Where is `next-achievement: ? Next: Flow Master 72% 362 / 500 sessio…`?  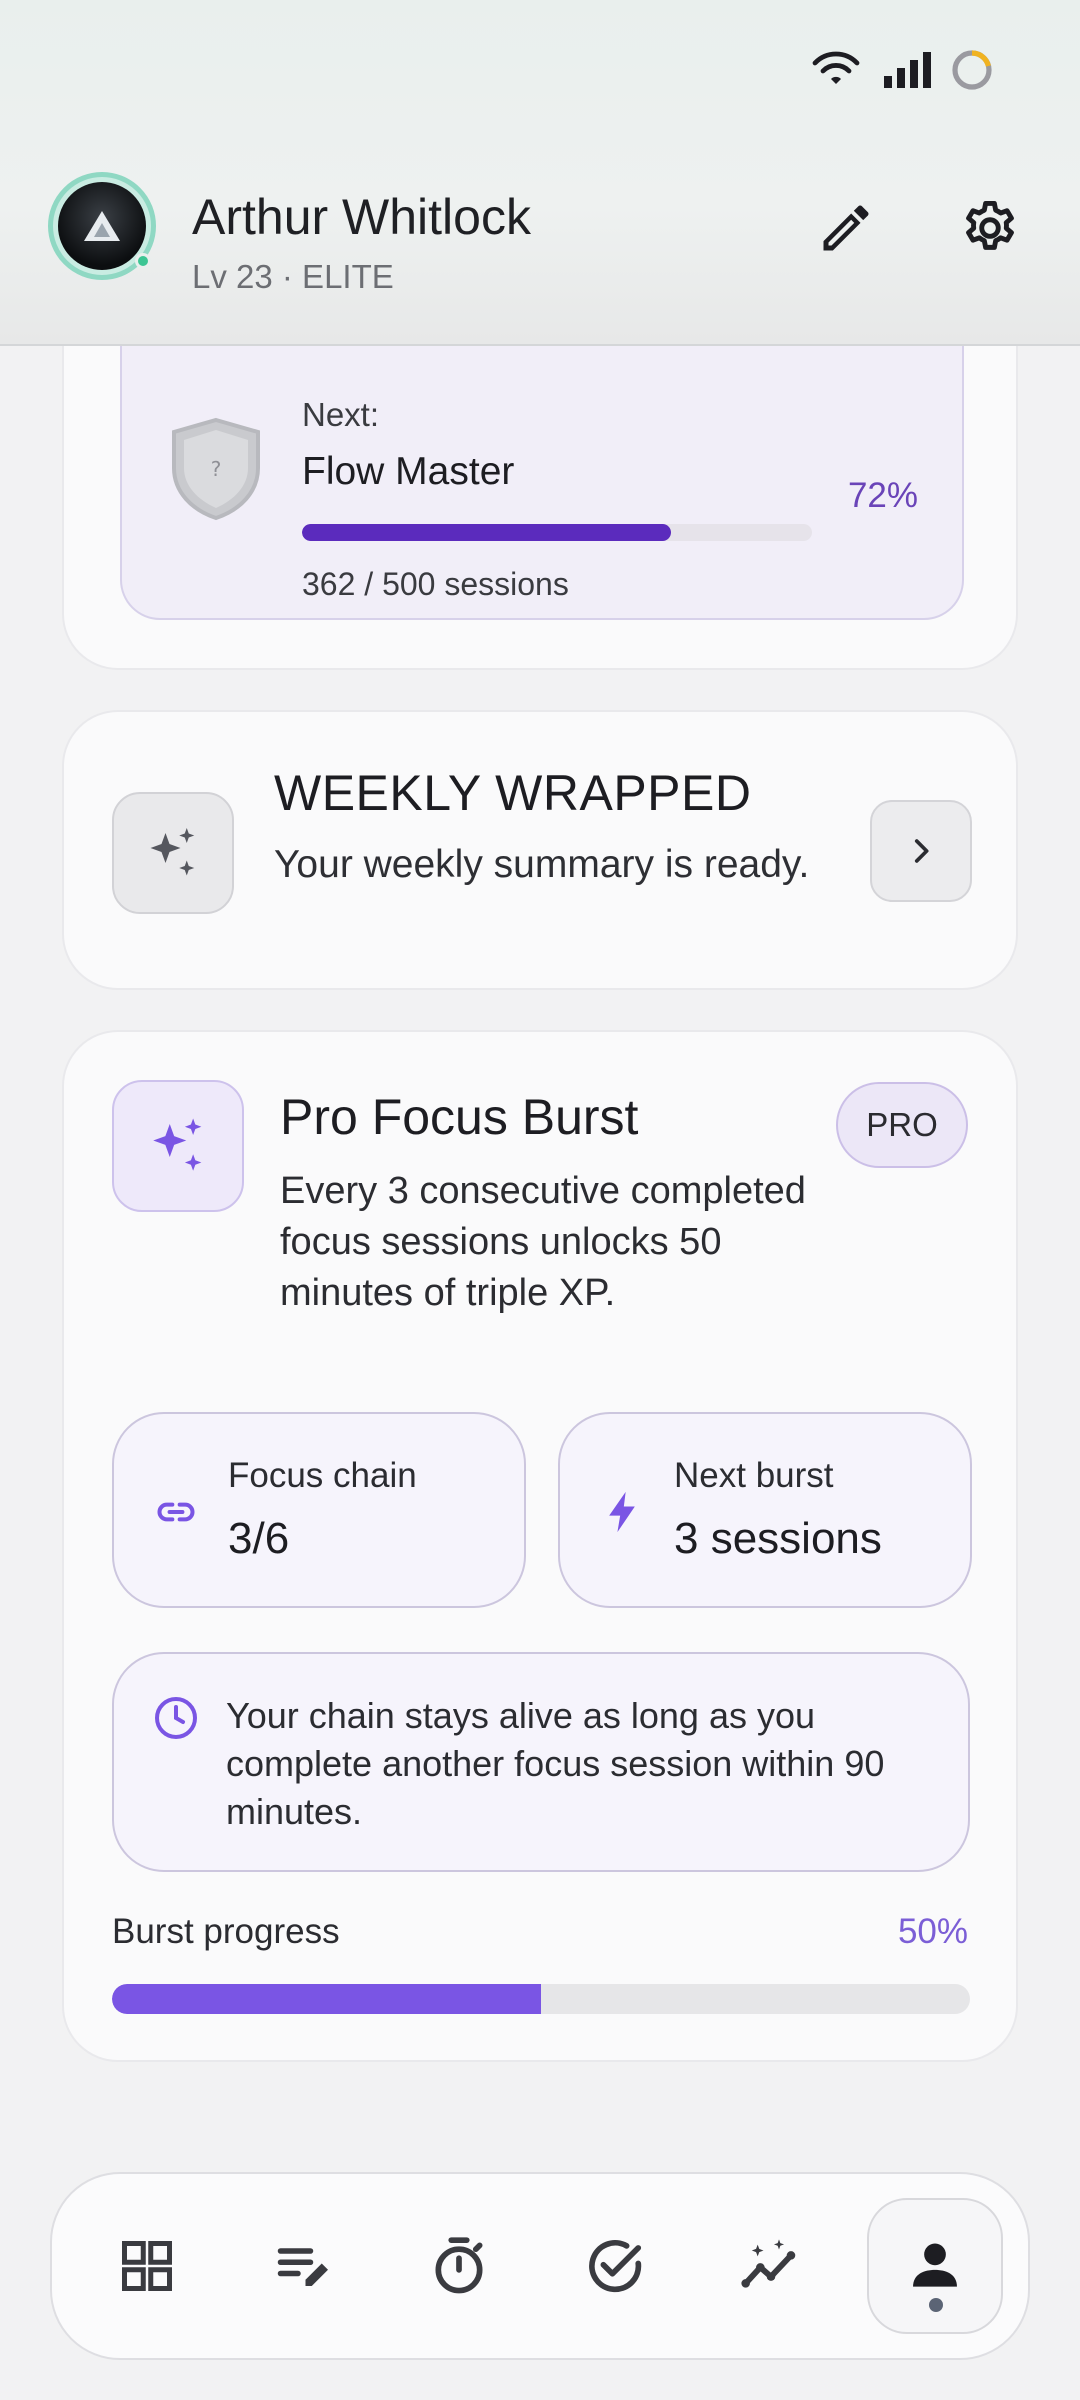 next-achievement: ? Next: Flow Master 72% 362 / 500 sessio… is located at coordinates (542, 475).